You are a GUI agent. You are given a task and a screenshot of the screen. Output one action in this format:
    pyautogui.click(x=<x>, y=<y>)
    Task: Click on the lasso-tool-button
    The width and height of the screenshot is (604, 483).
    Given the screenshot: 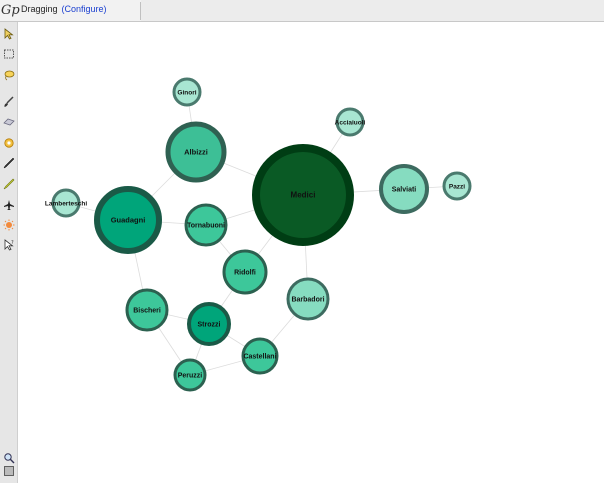 What is the action you would take?
    pyautogui.click(x=8, y=74)
    